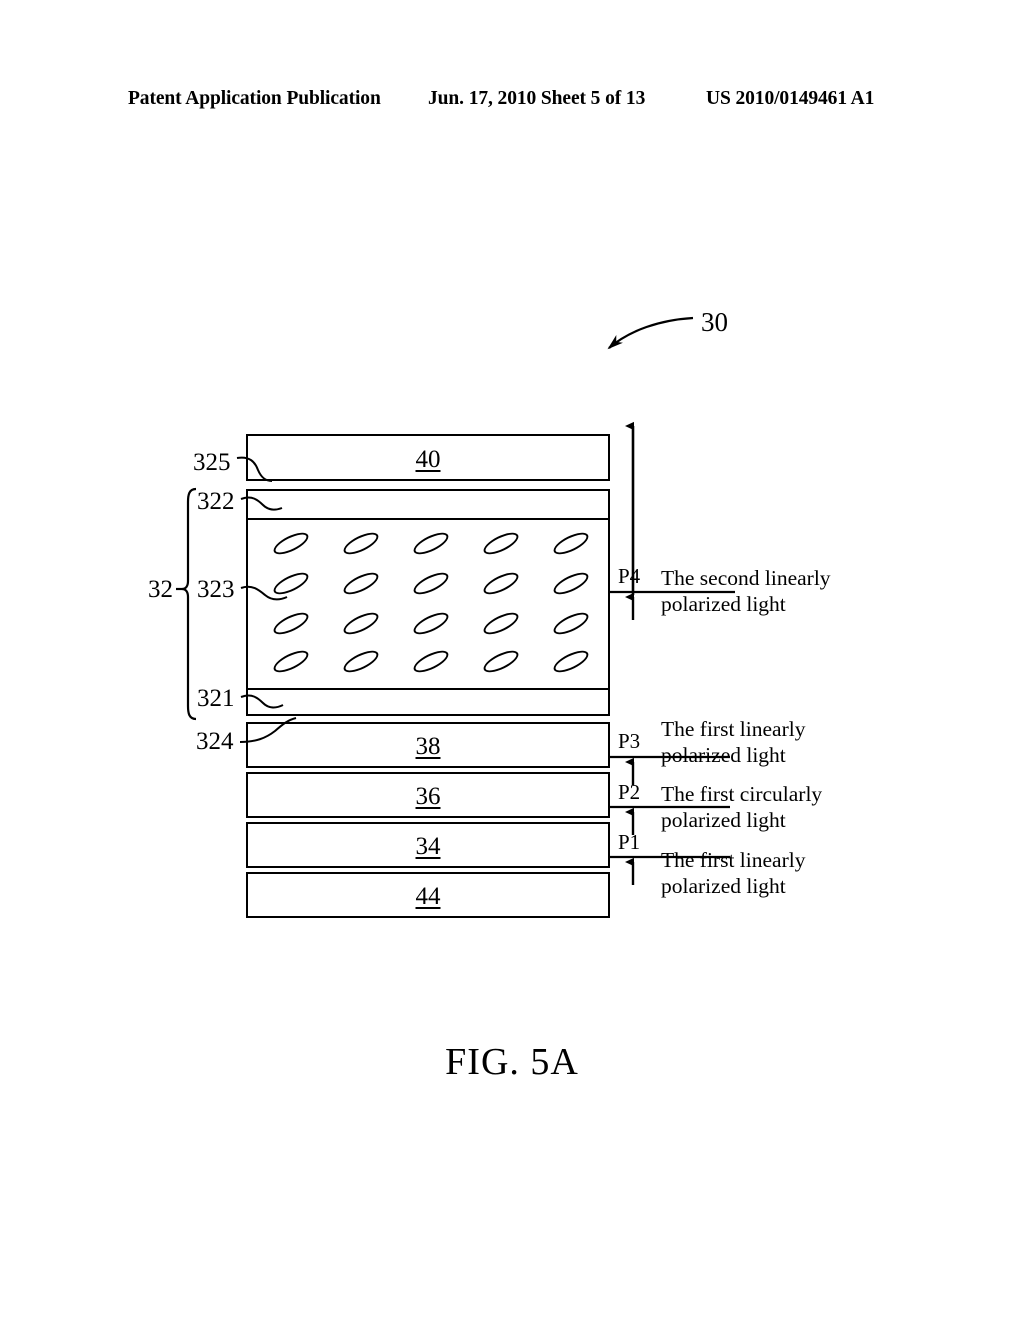 The image size is (1024, 1320). Describe the element at coordinates (723, 755) in the screenshot. I see `light-path-desc-p3-line2: polarized light` at that location.